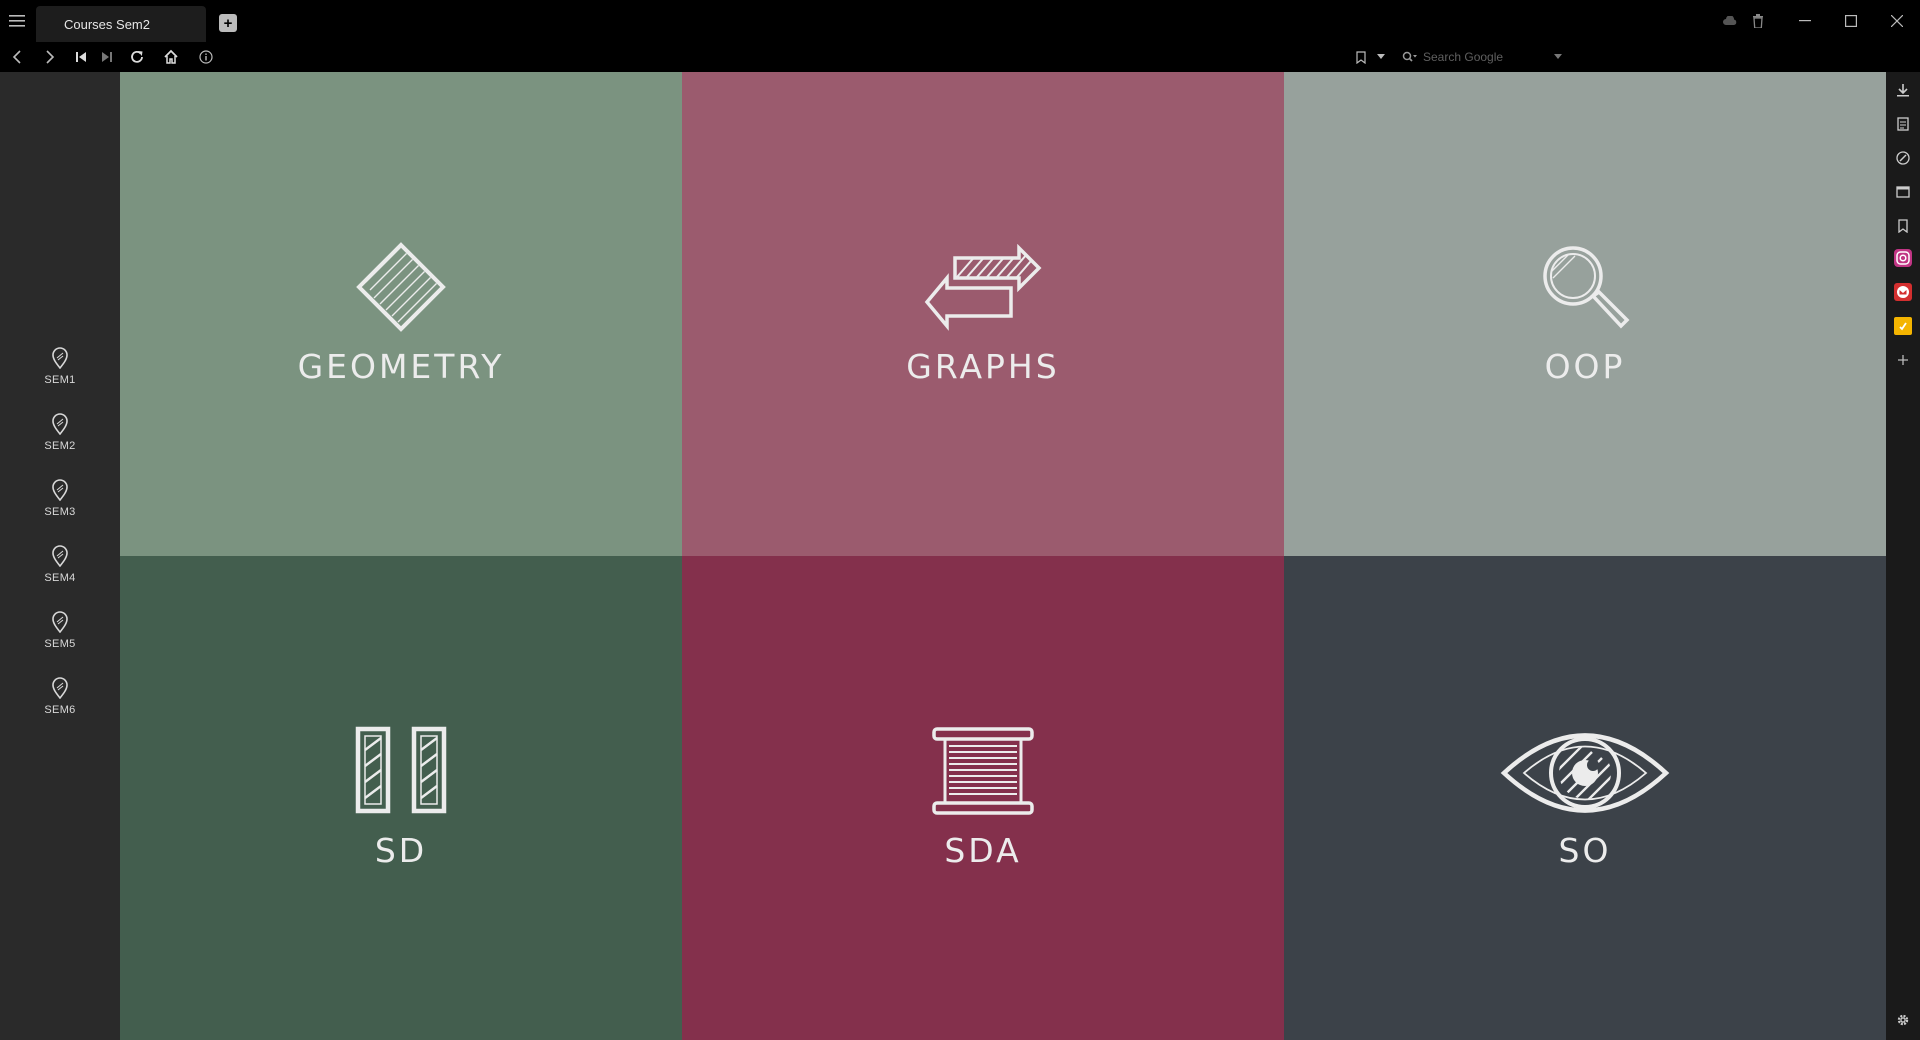 This screenshot has width=1920, height=1040. I want to click on bookmark-page-icon, so click(1361, 57).